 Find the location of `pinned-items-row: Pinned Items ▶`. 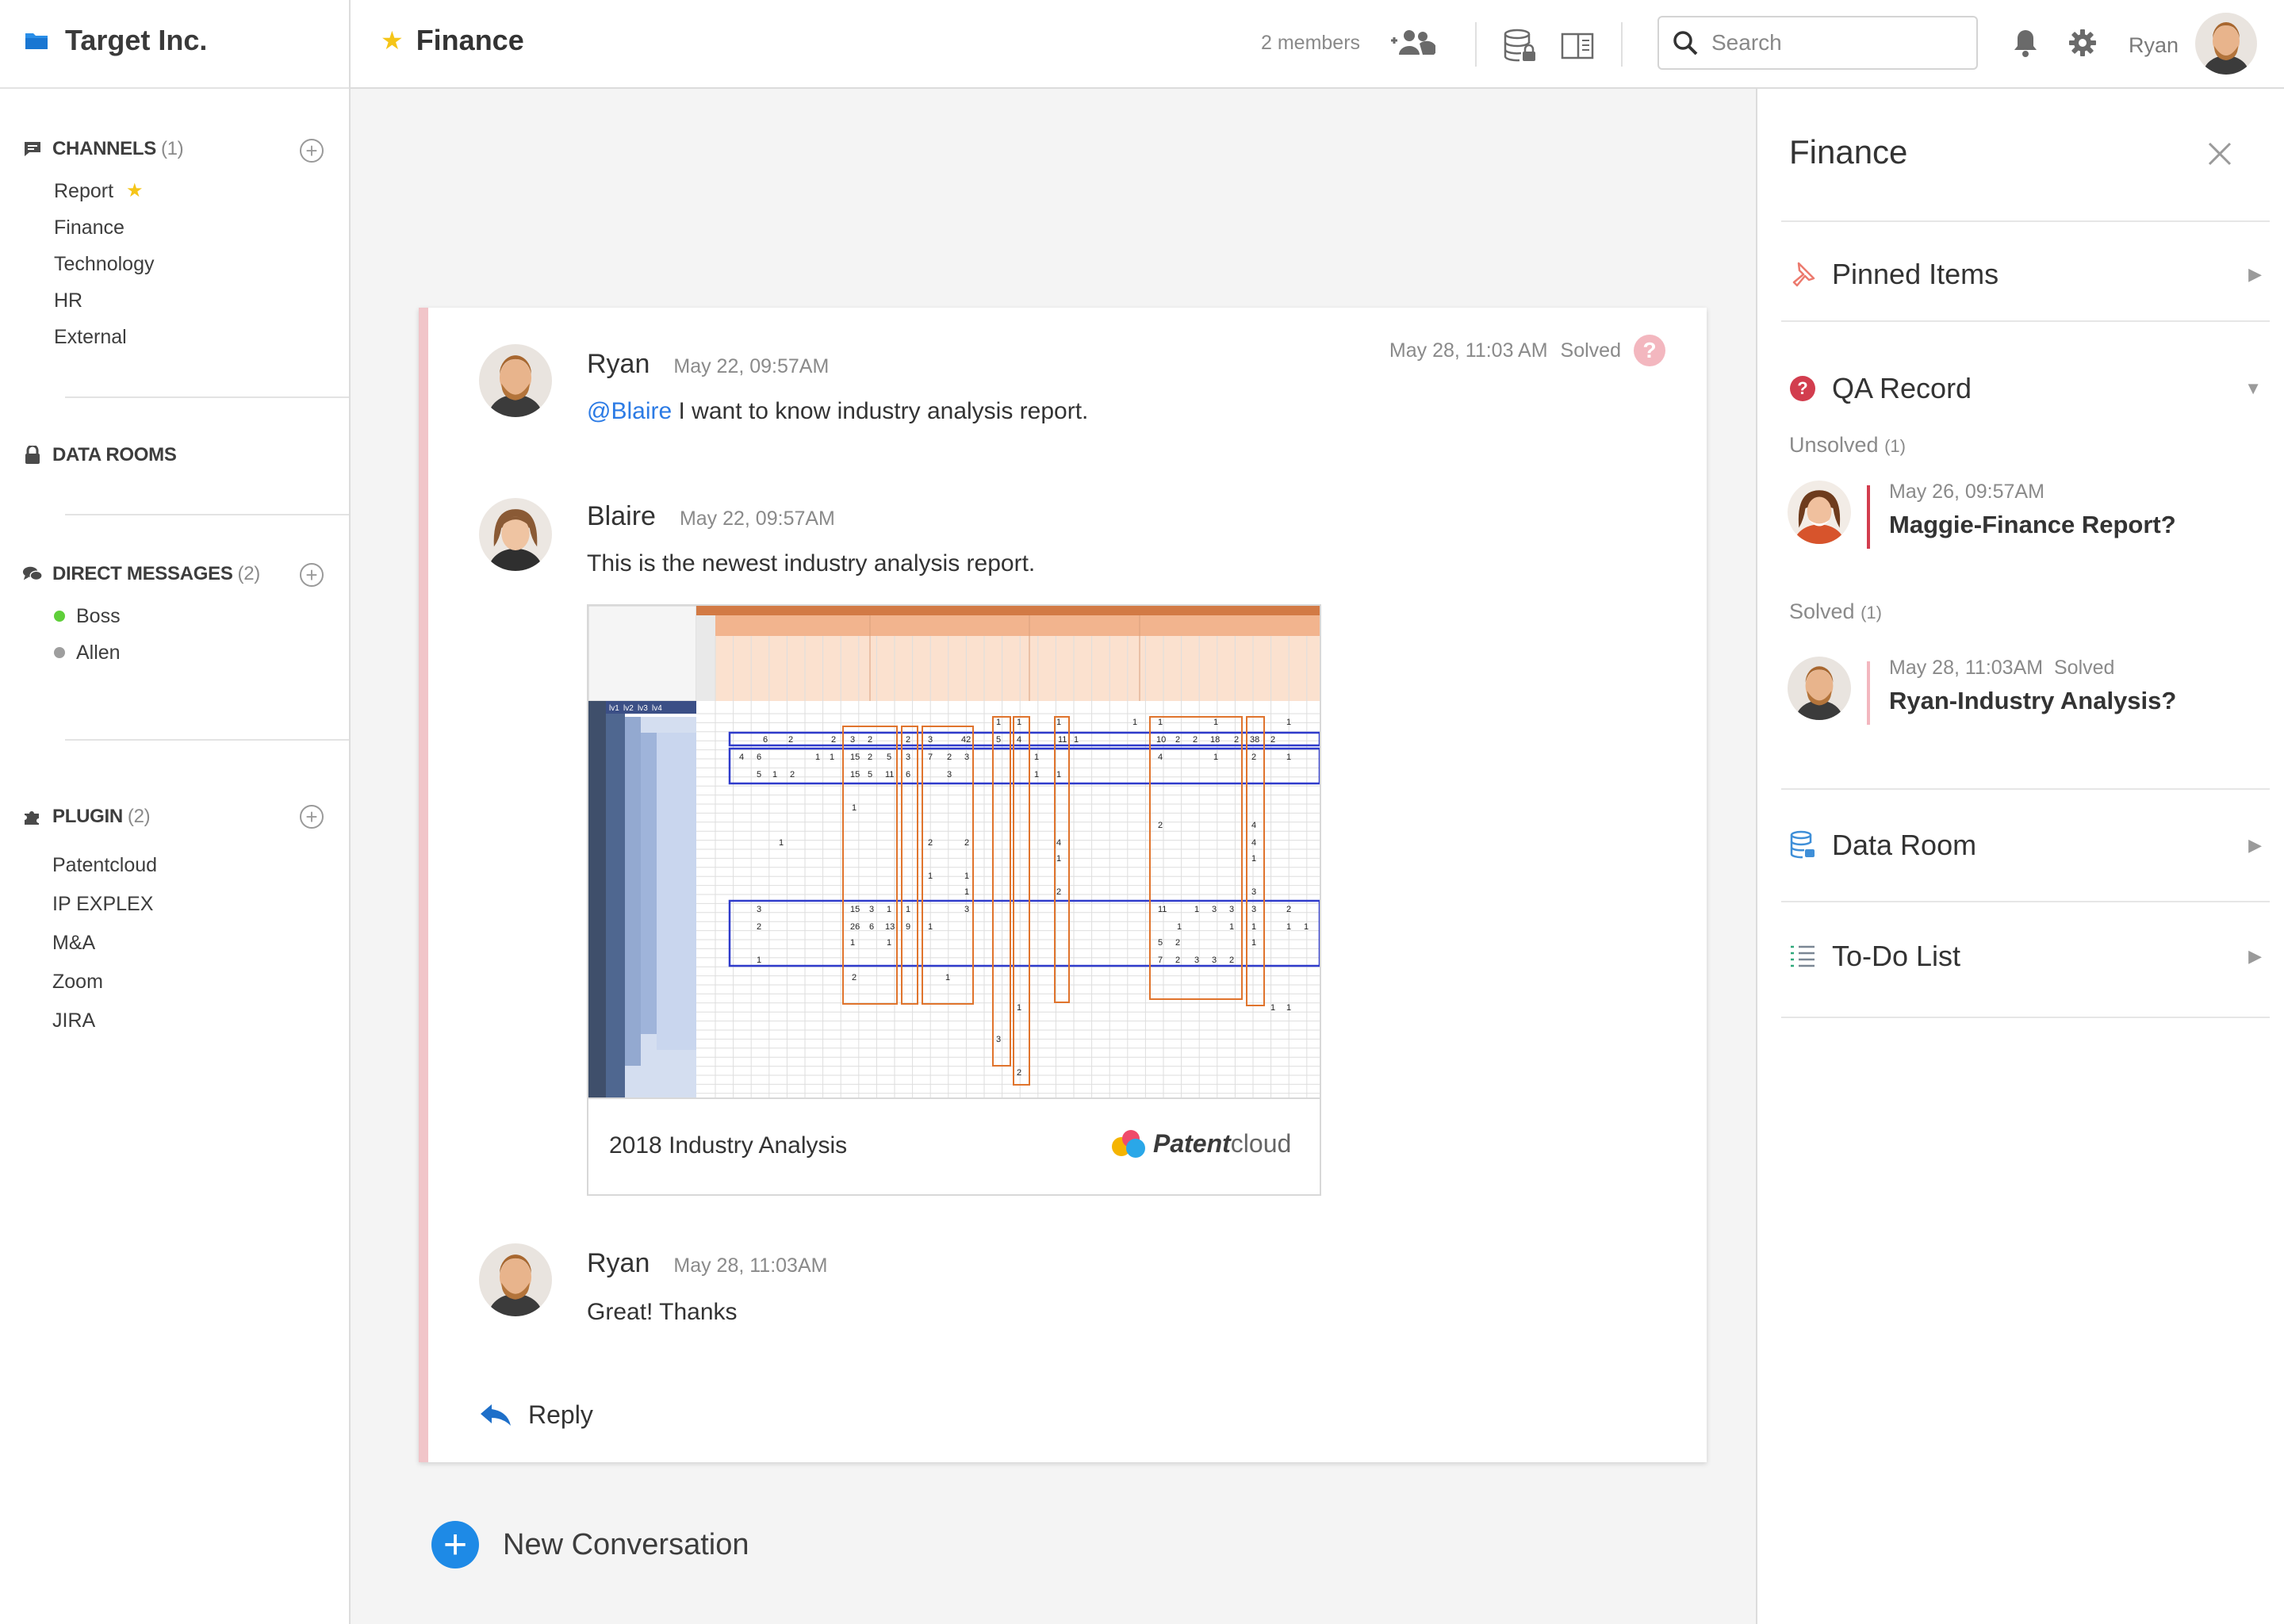

pinned-items-row: Pinned Items ▶ is located at coordinates (2025, 274).